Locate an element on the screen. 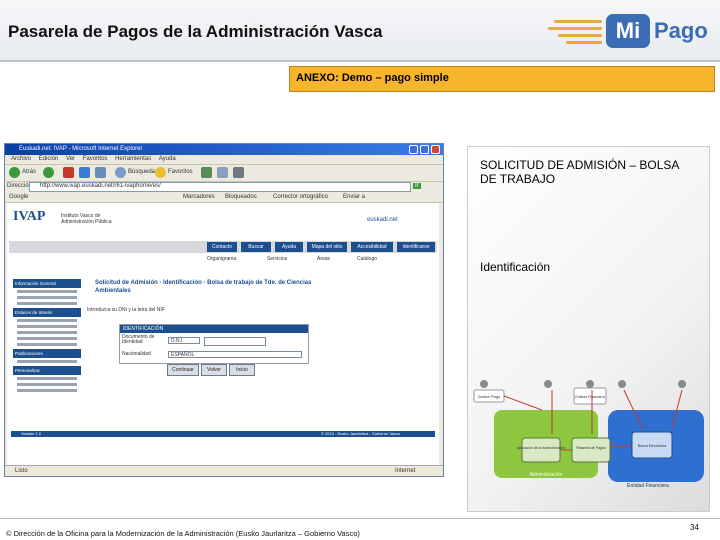 The width and height of the screenshot is (720, 540). mail-icon is located at coordinates (222, 172).